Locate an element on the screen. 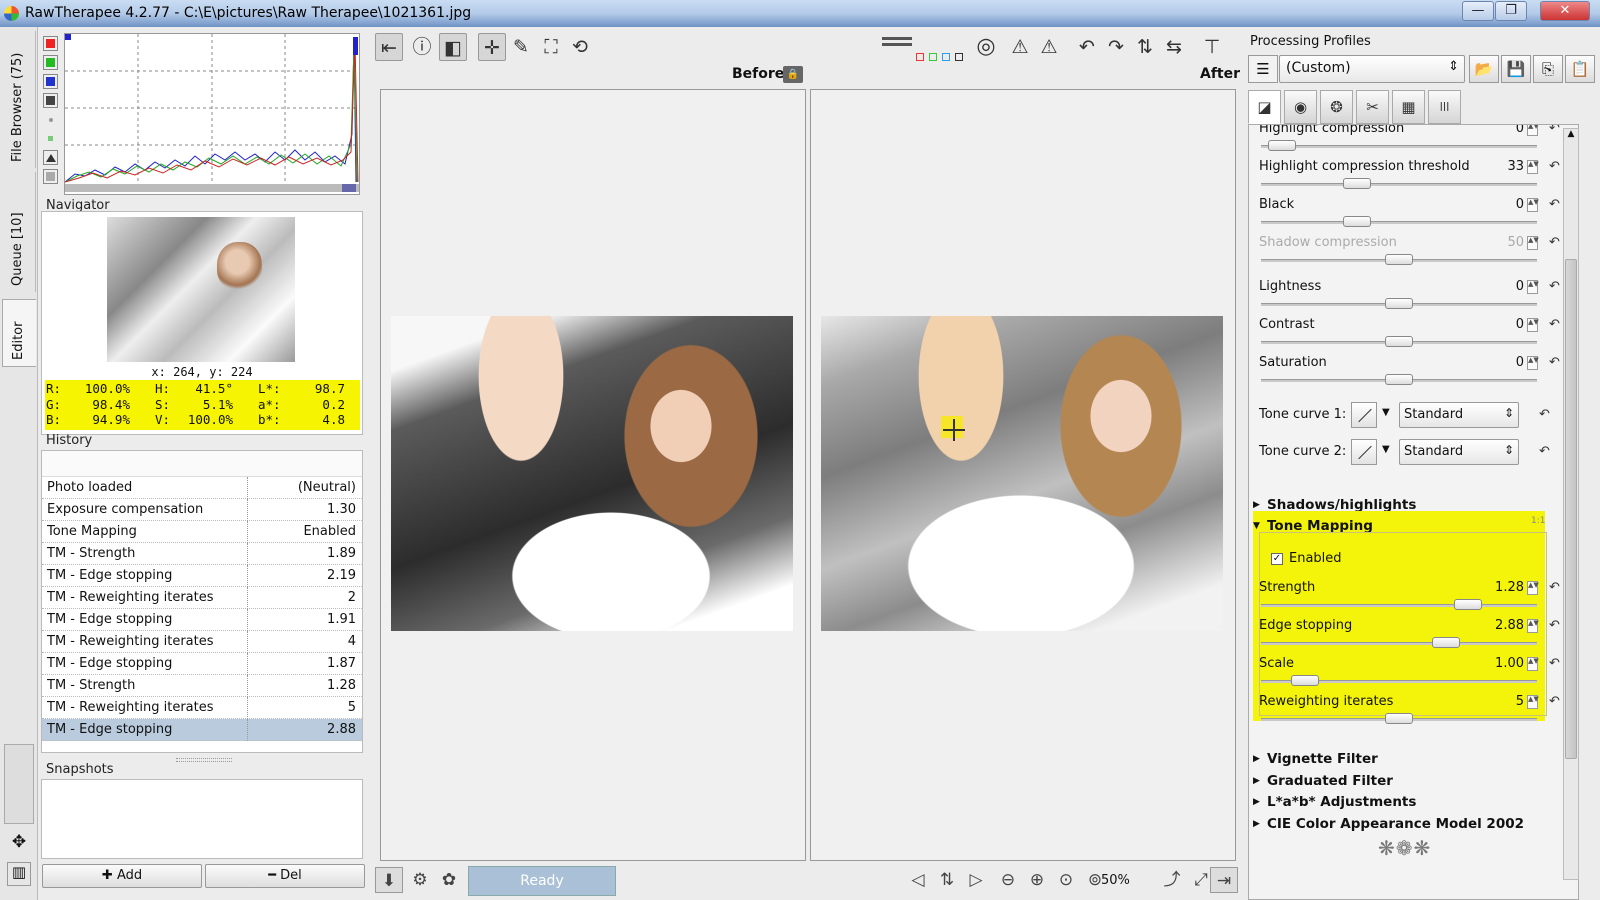 The width and height of the screenshot is (1600, 900). save-profile-icon: 💾 is located at coordinates (1516, 69).